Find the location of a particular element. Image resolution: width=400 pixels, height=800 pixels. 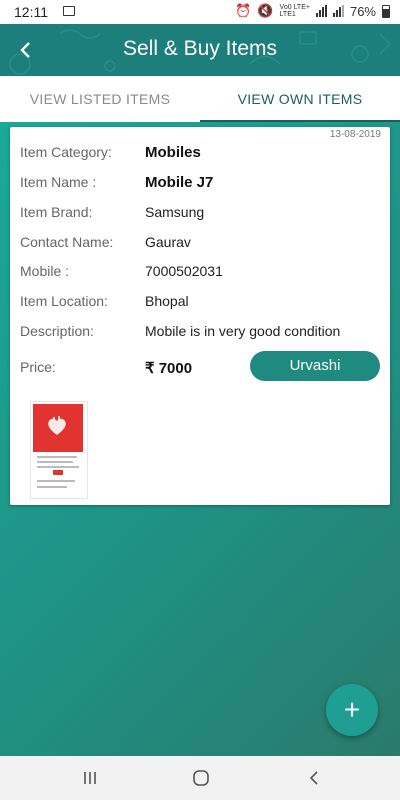

plus-icon: + is located at coordinates (352, 709).